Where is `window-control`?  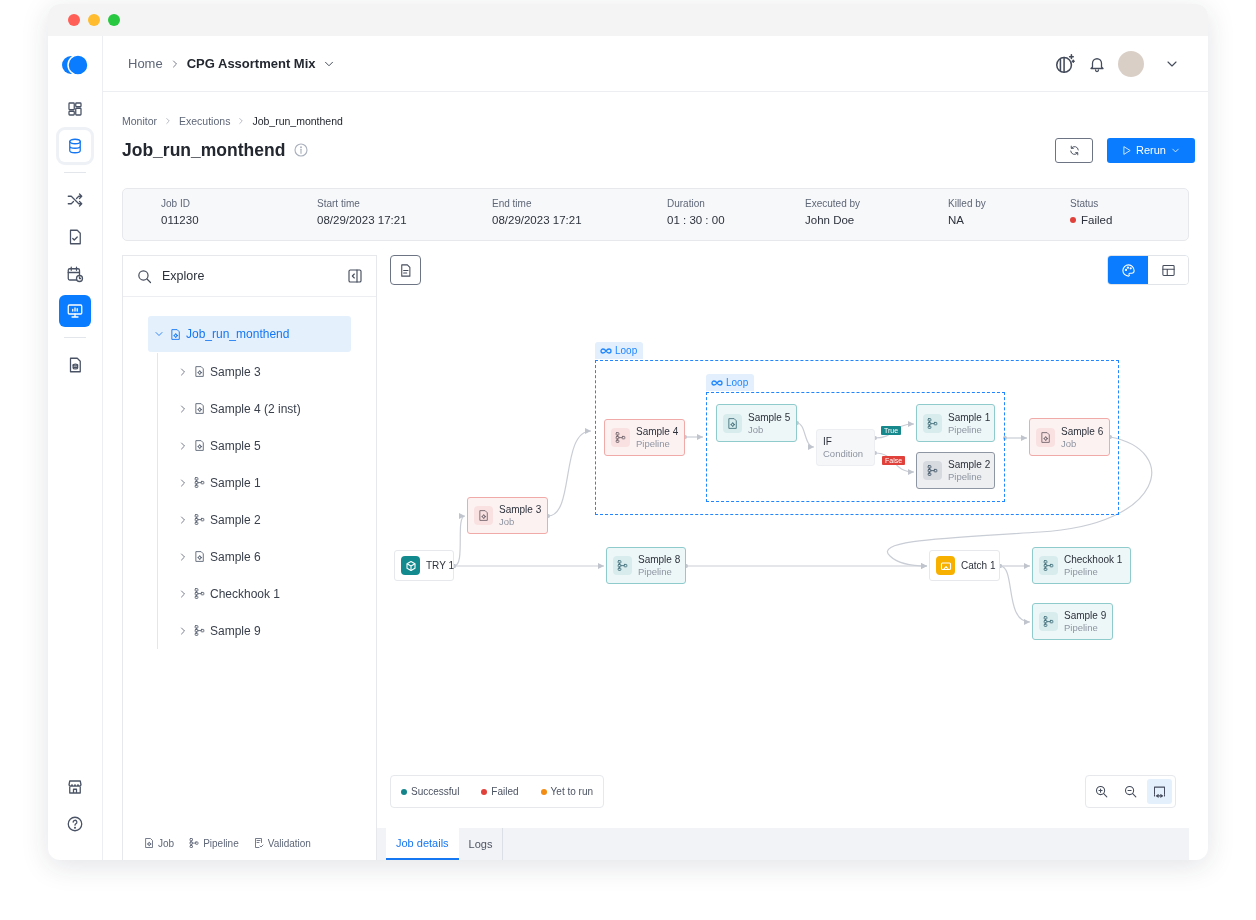 window-control is located at coordinates (74, 20).